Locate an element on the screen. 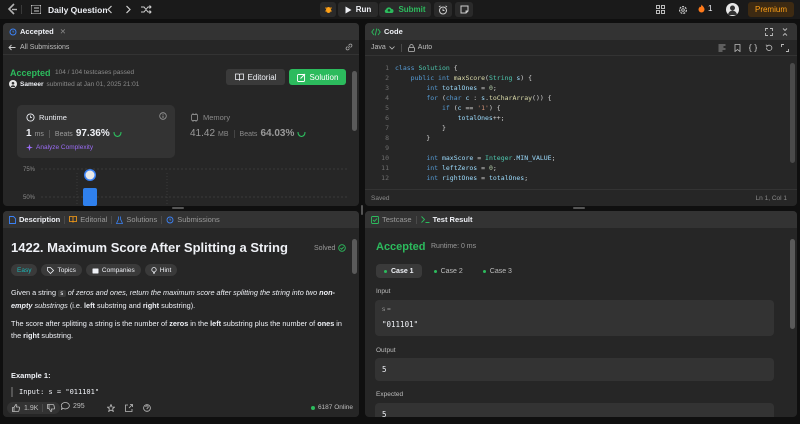  case-tab-3: Case 3 is located at coordinates (497, 271).